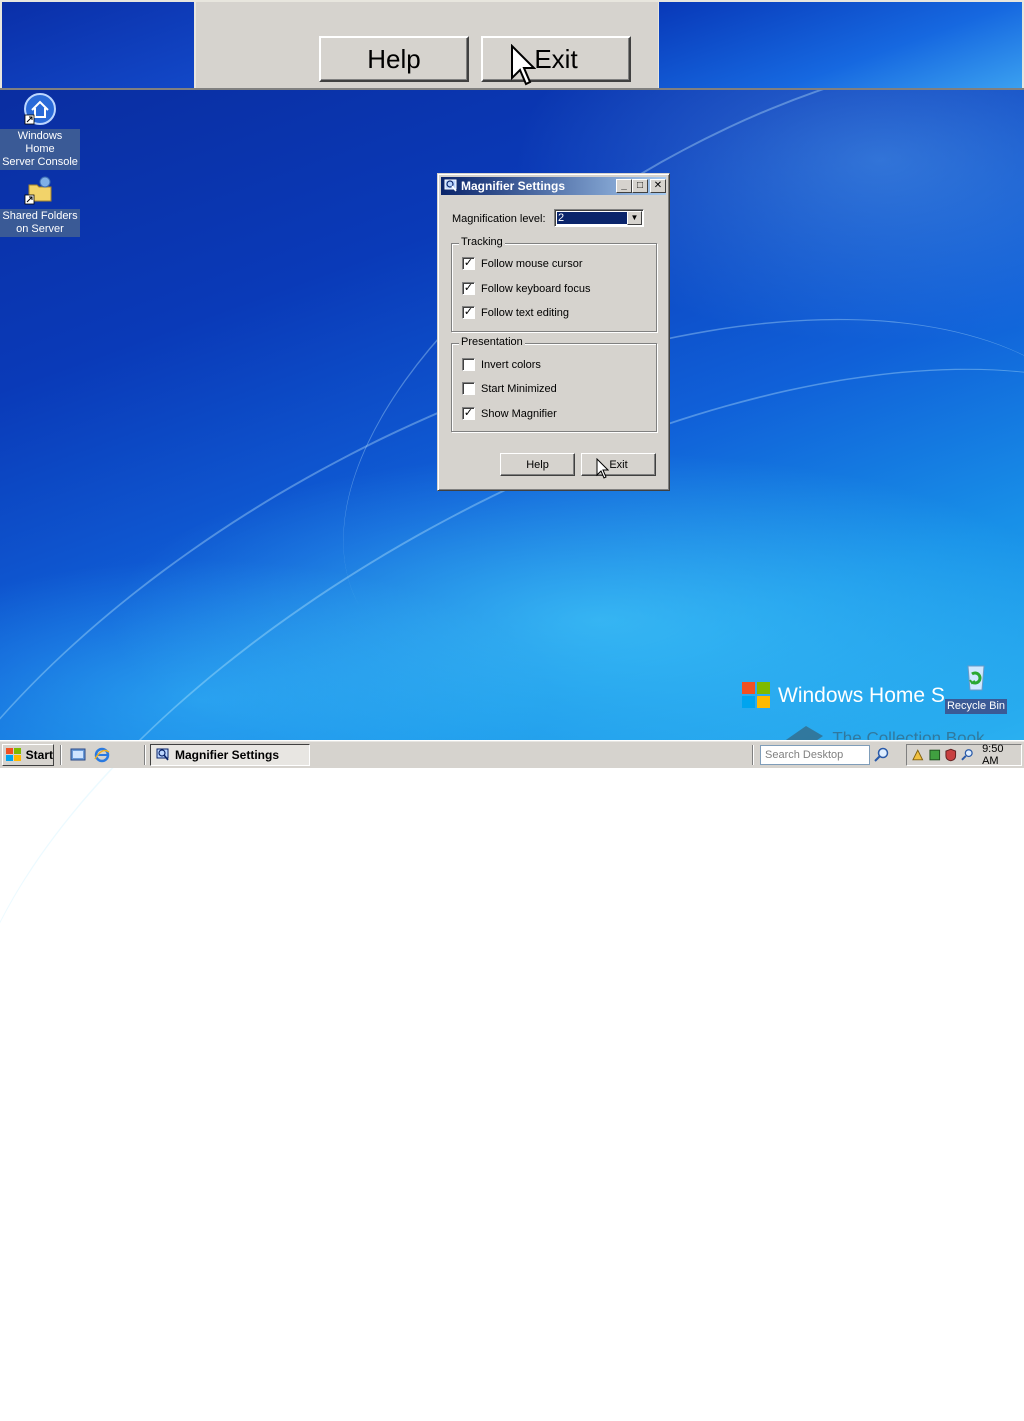  What do you see at coordinates (592, 218) in the screenshot?
I see `magnification-level-value: 2` at bounding box center [592, 218].